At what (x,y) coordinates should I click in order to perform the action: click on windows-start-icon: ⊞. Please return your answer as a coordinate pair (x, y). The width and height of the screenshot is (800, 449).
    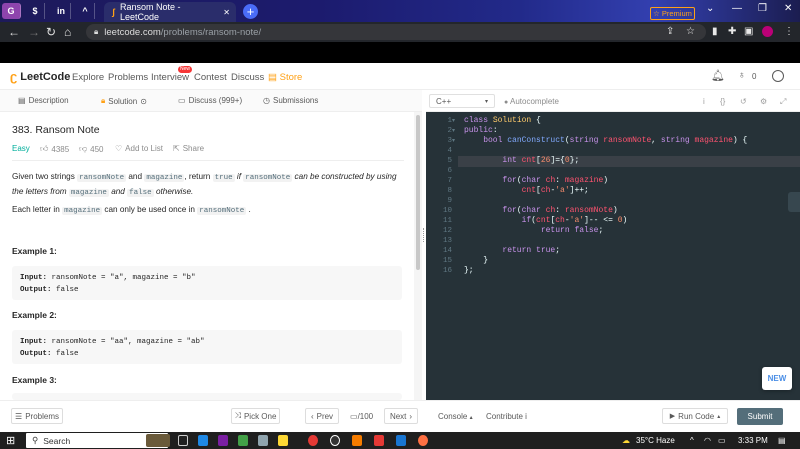
    Looking at the image, I should click on (10, 440).